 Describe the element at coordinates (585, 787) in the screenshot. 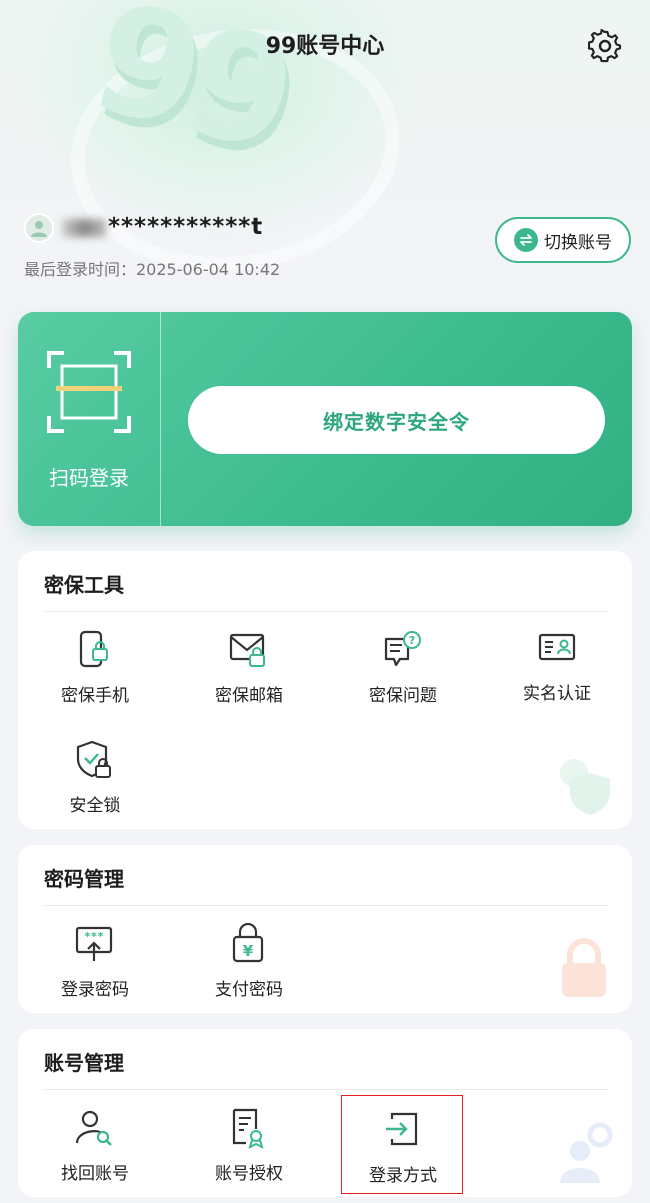

I see `shield-gear-decoration-icon` at that location.